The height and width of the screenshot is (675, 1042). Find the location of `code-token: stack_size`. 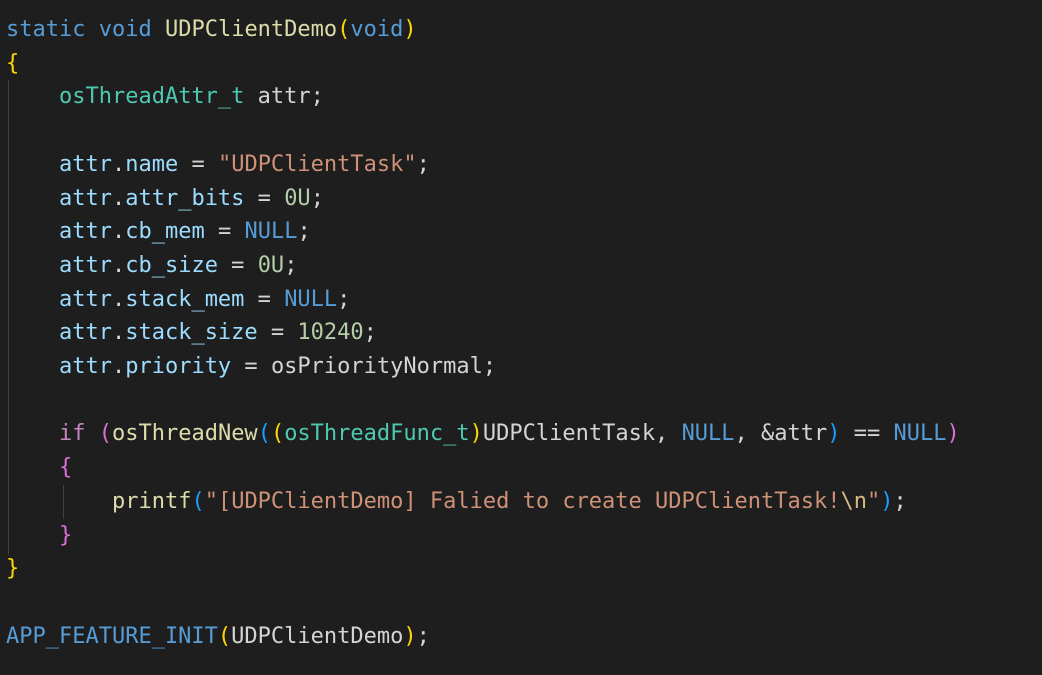

code-token: stack_size is located at coordinates (191, 333).